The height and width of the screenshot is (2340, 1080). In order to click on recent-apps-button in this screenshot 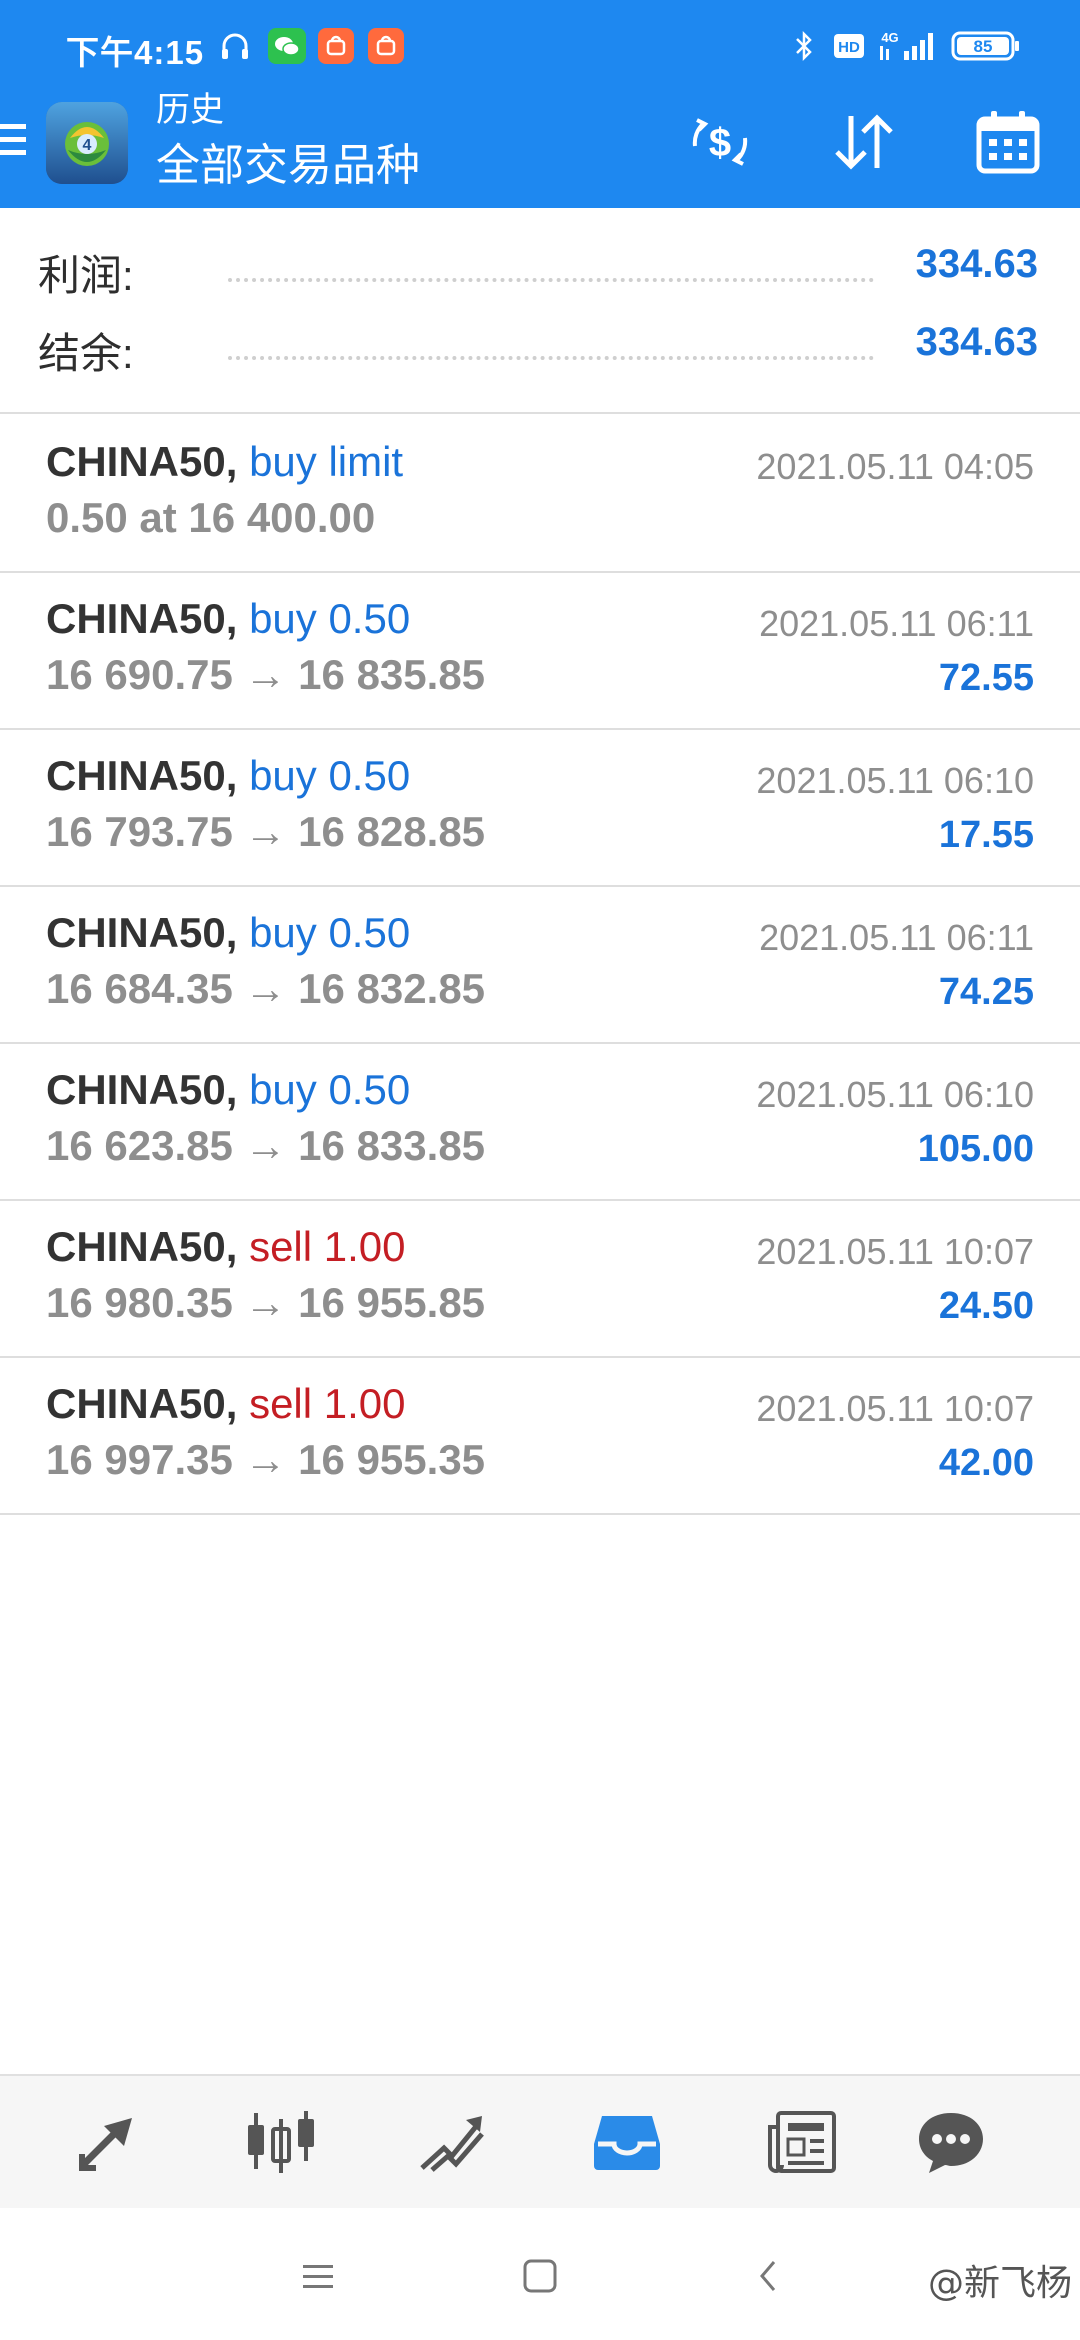, I will do `click(318, 2276)`.